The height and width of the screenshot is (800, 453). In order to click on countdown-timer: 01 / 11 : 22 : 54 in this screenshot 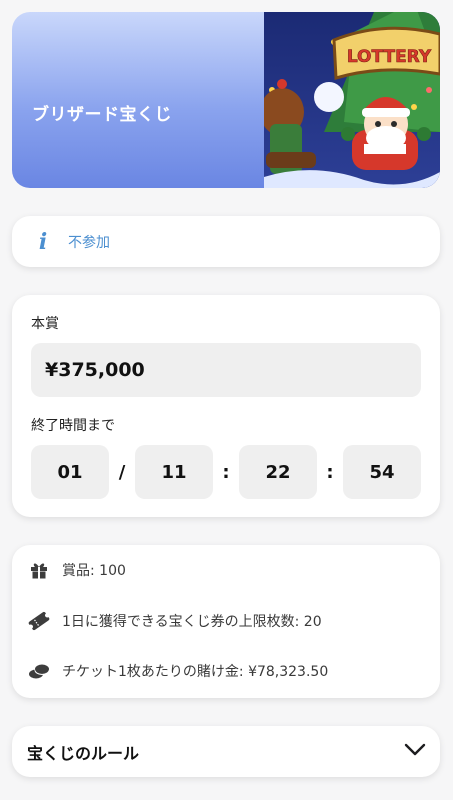, I will do `click(226, 472)`.